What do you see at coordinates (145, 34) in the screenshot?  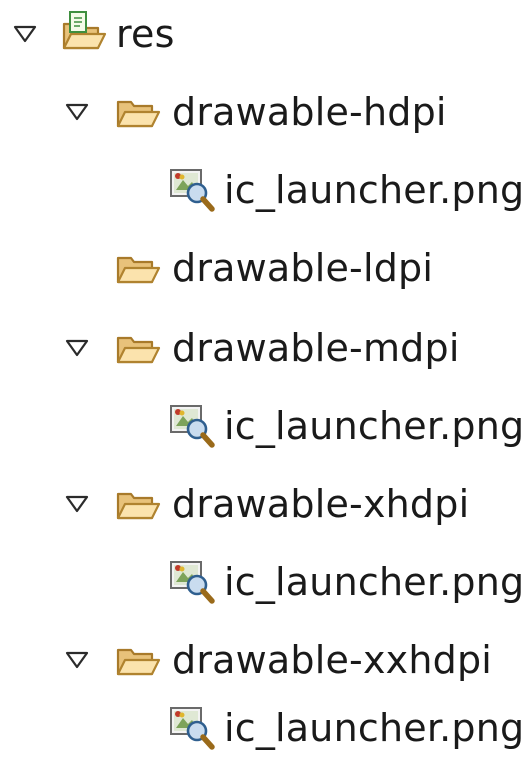 I see `tree-node-label: res` at bounding box center [145, 34].